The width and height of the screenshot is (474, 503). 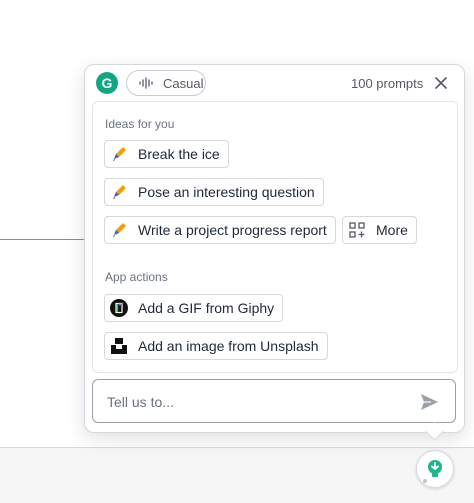 What do you see at coordinates (232, 230) in the screenshot?
I see `prompt-label: Write a project progress report` at bounding box center [232, 230].